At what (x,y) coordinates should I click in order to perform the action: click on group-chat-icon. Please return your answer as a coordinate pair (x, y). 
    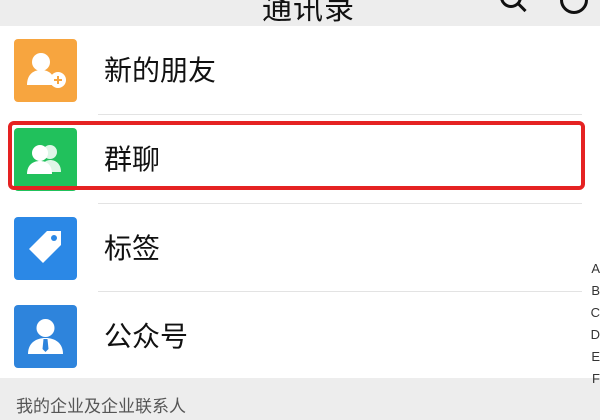
    Looking at the image, I should click on (45, 159).